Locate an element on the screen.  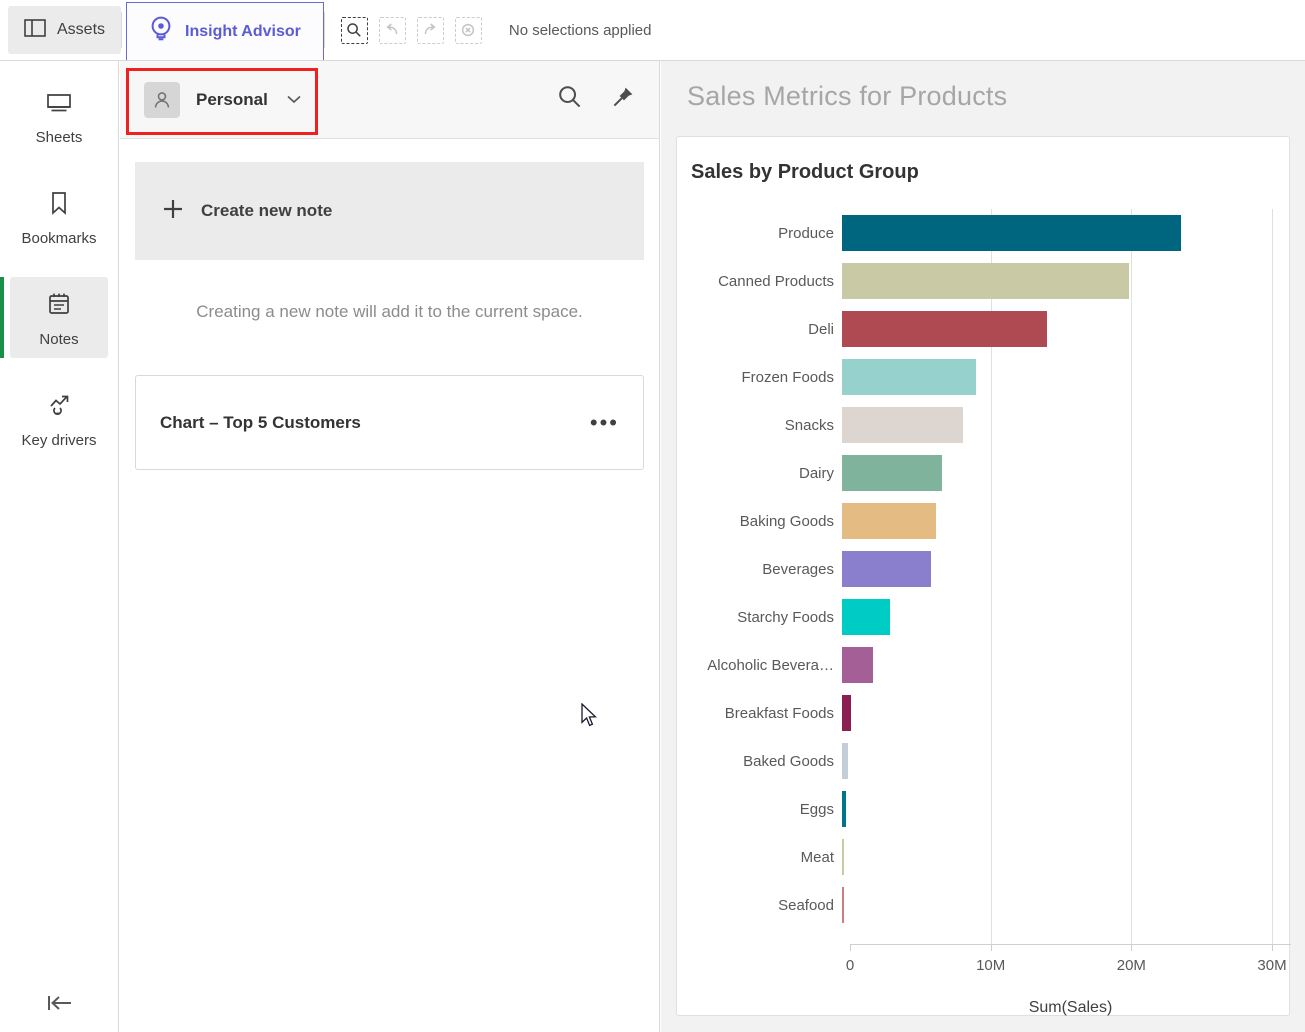
clear-selections-icon is located at coordinates (468, 30).